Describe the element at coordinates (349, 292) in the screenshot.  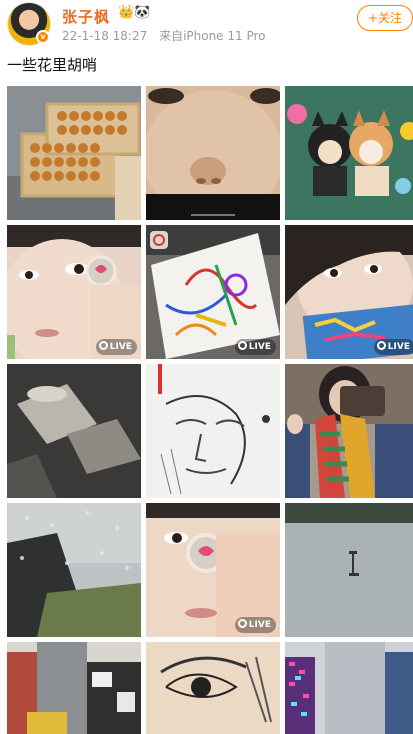
I see `photo-girl-card: LIVE` at that location.